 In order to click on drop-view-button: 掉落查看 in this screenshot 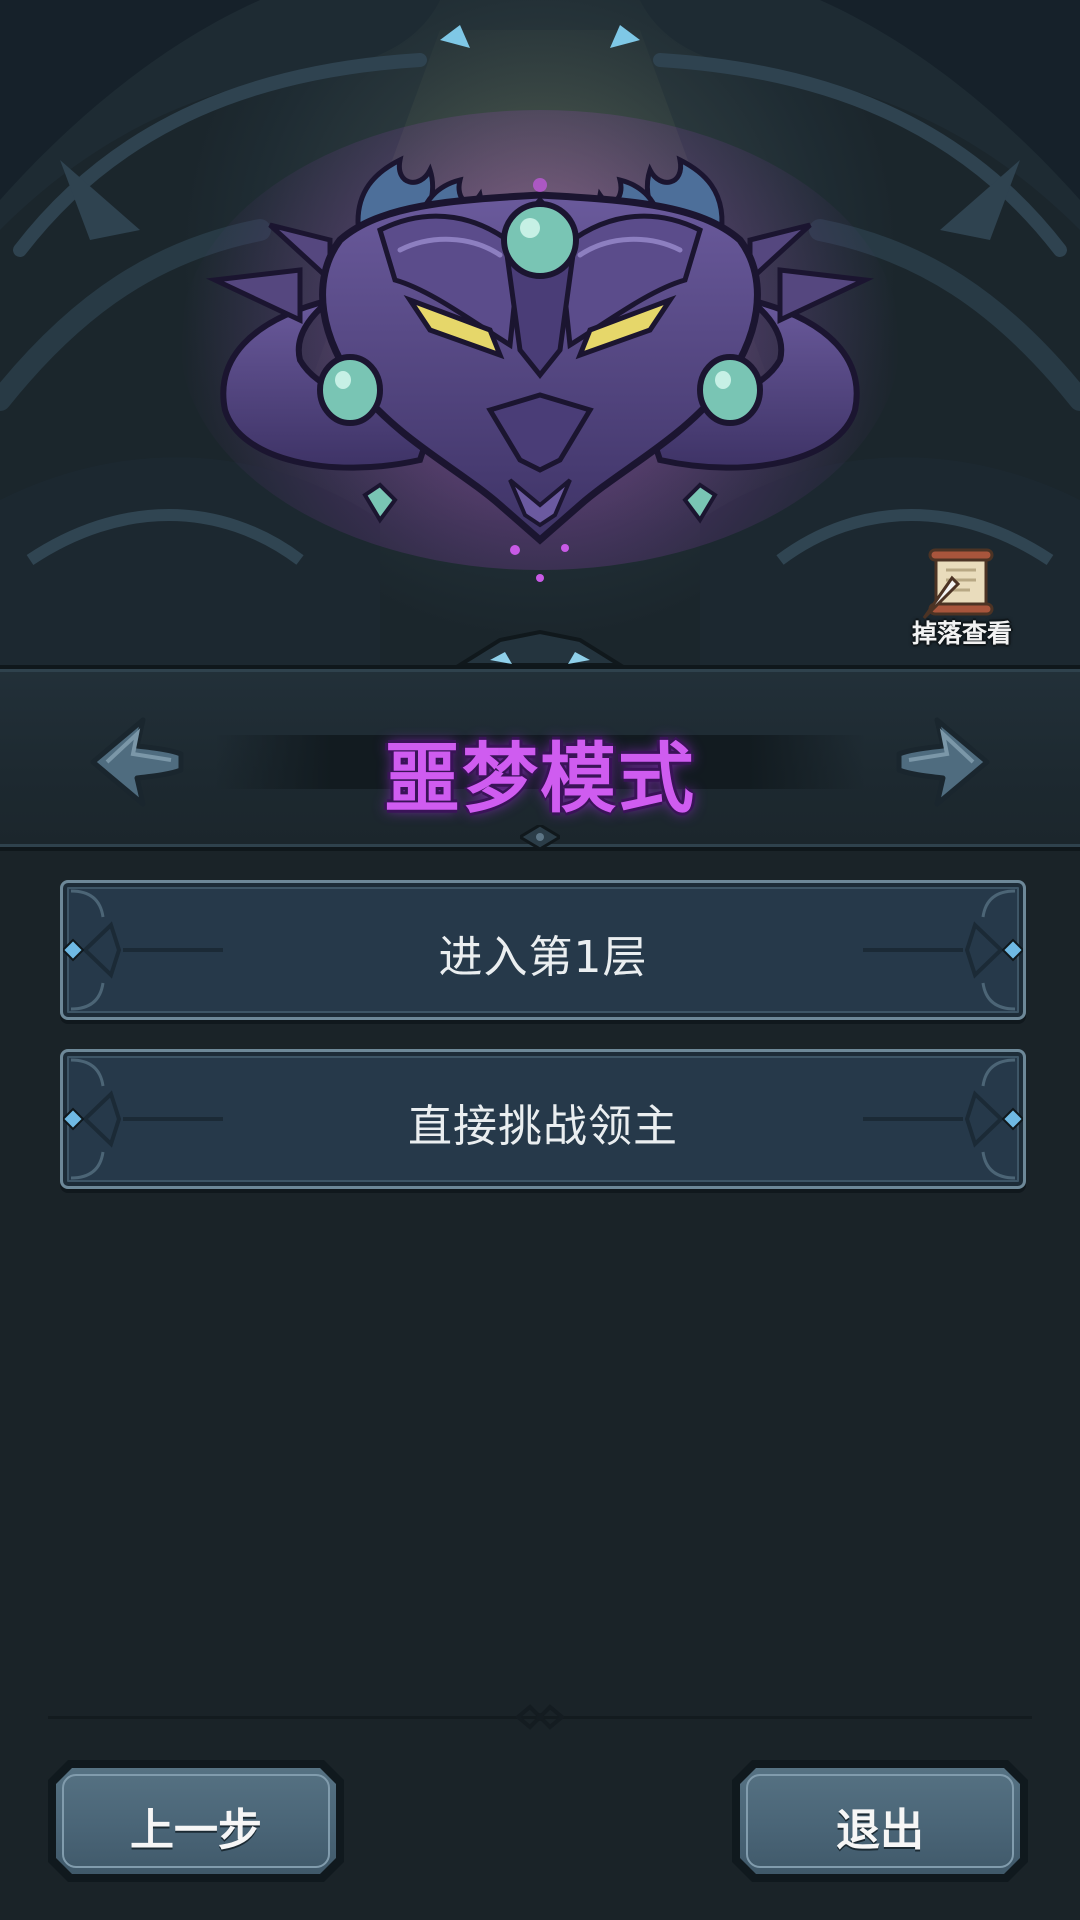, I will do `click(962, 600)`.